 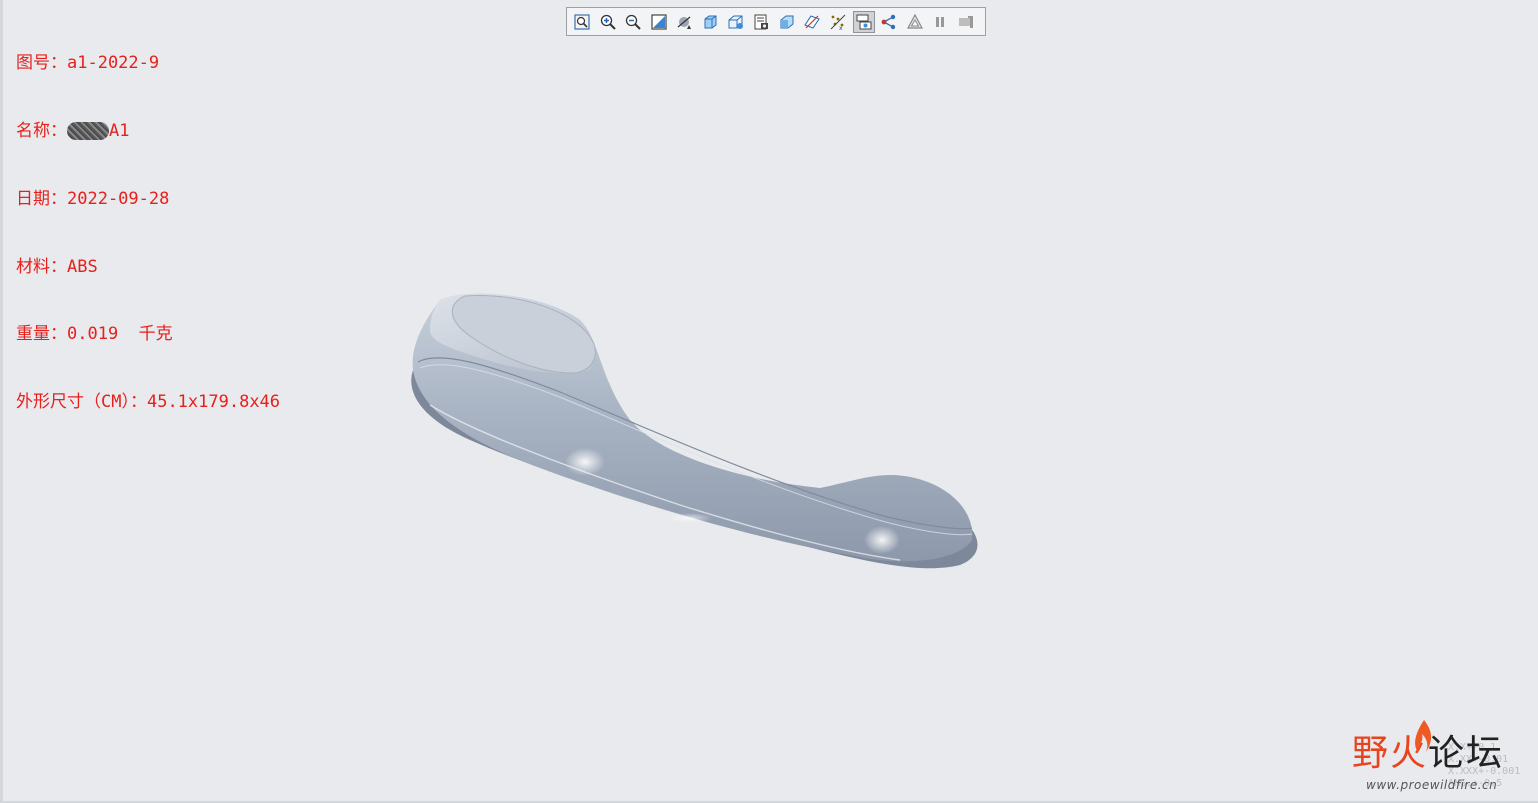 I want to click on graphics-toolbar: x, so click(x=776, y=21).